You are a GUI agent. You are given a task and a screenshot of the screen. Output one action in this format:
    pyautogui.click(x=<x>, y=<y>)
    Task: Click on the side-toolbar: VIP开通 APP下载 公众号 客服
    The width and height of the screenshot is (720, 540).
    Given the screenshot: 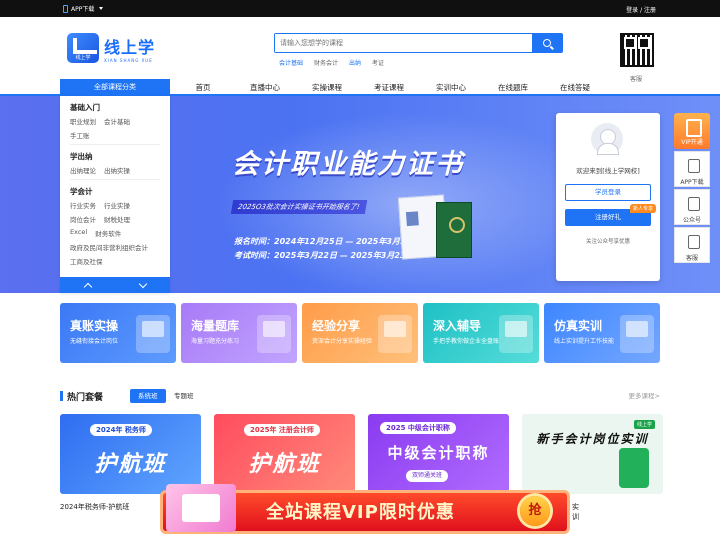 What is the action you would take?
    pyautogui.click(x=692, y=188)
    